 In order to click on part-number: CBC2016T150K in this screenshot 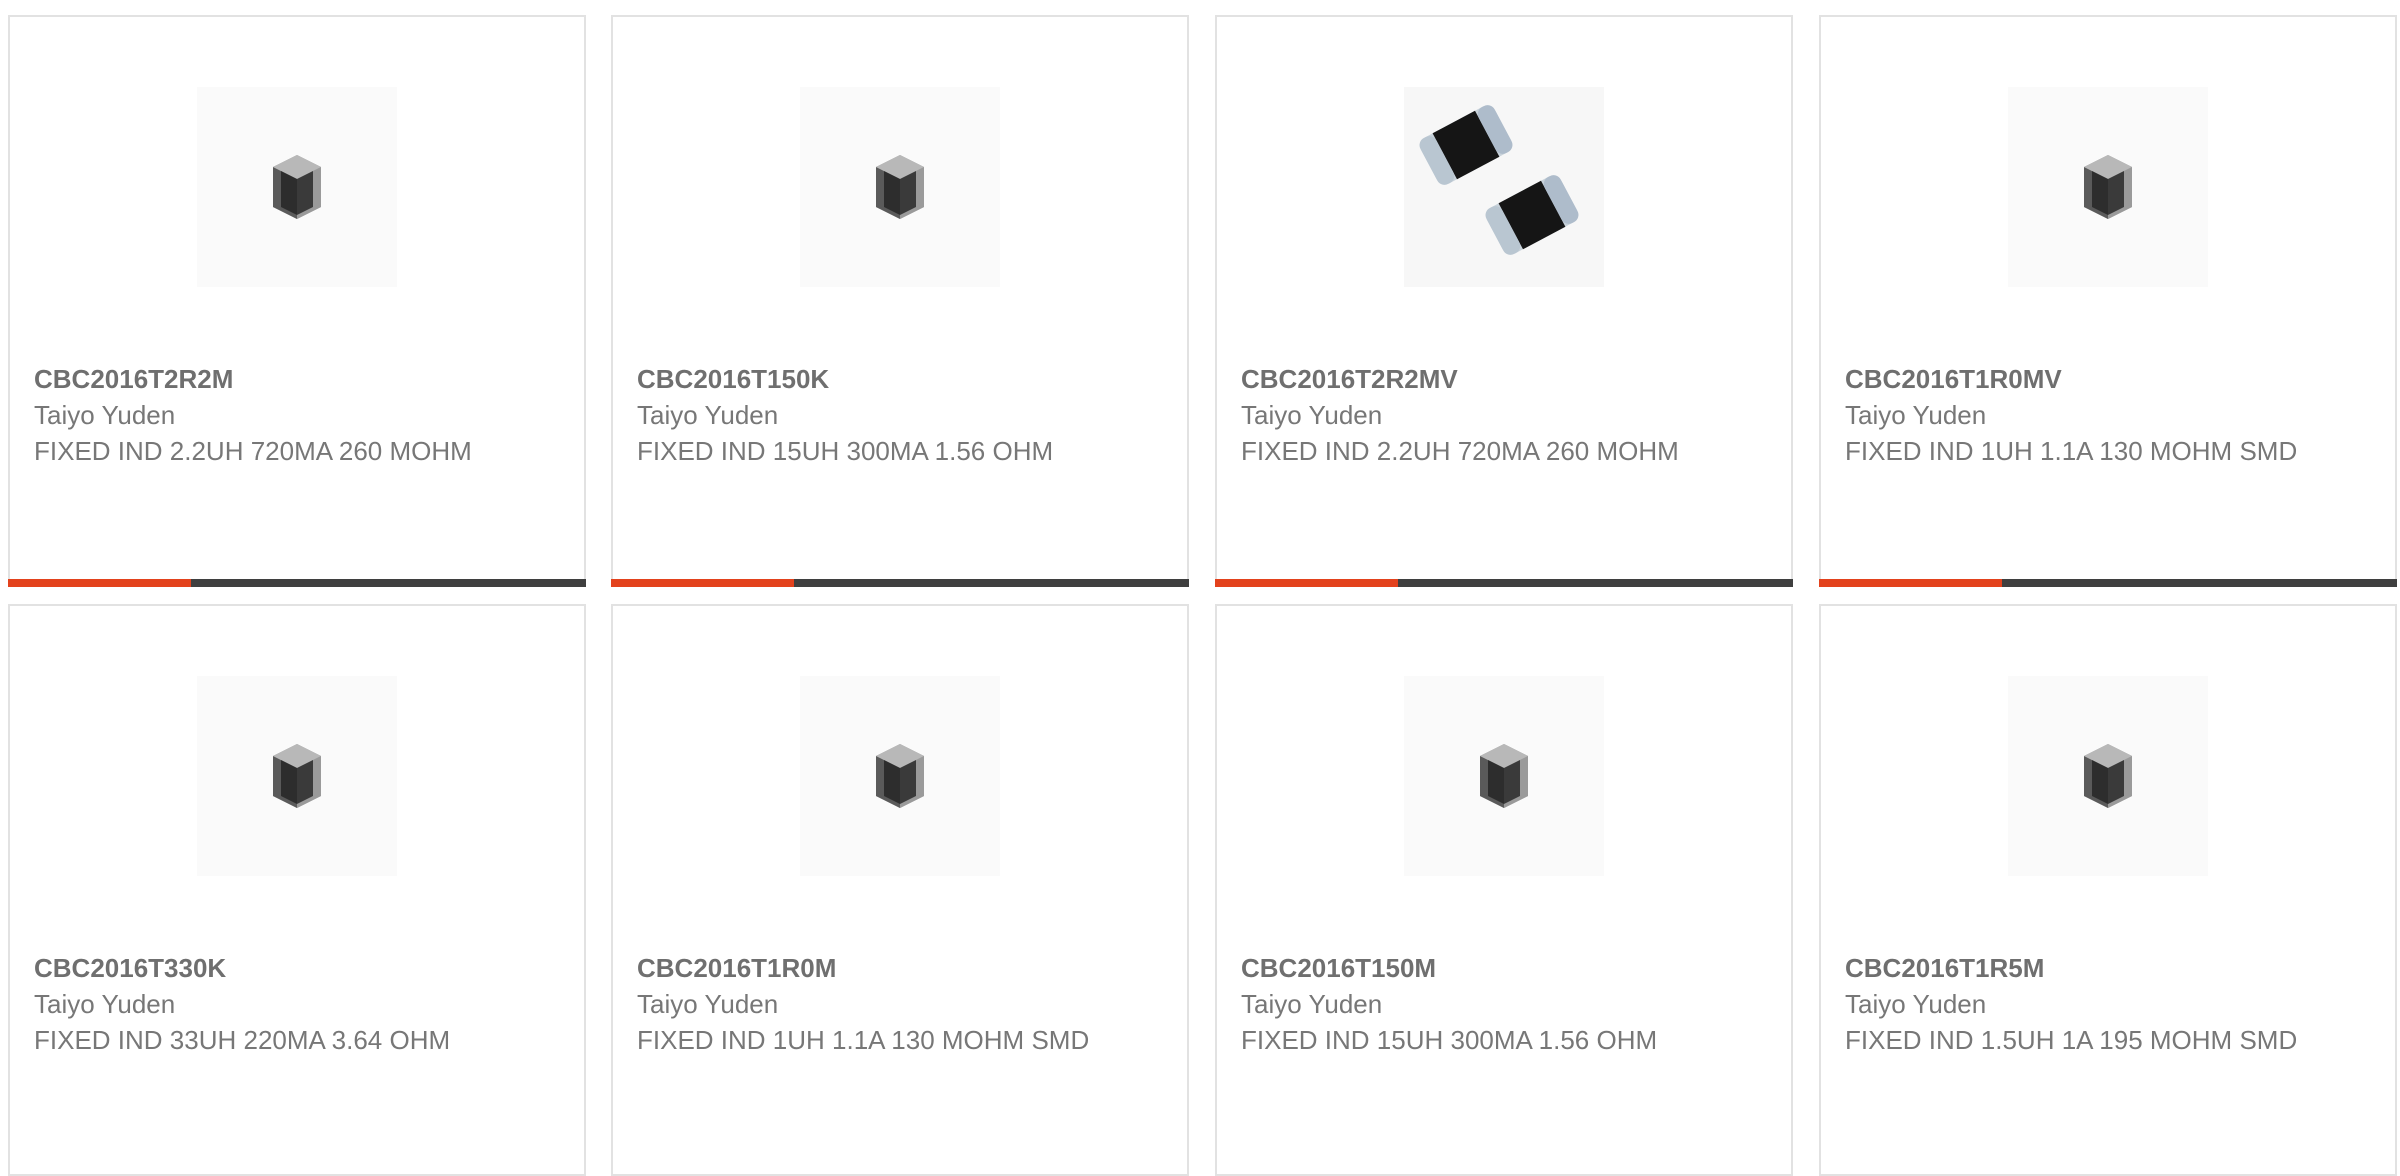, I will do `click(872, 379)`.